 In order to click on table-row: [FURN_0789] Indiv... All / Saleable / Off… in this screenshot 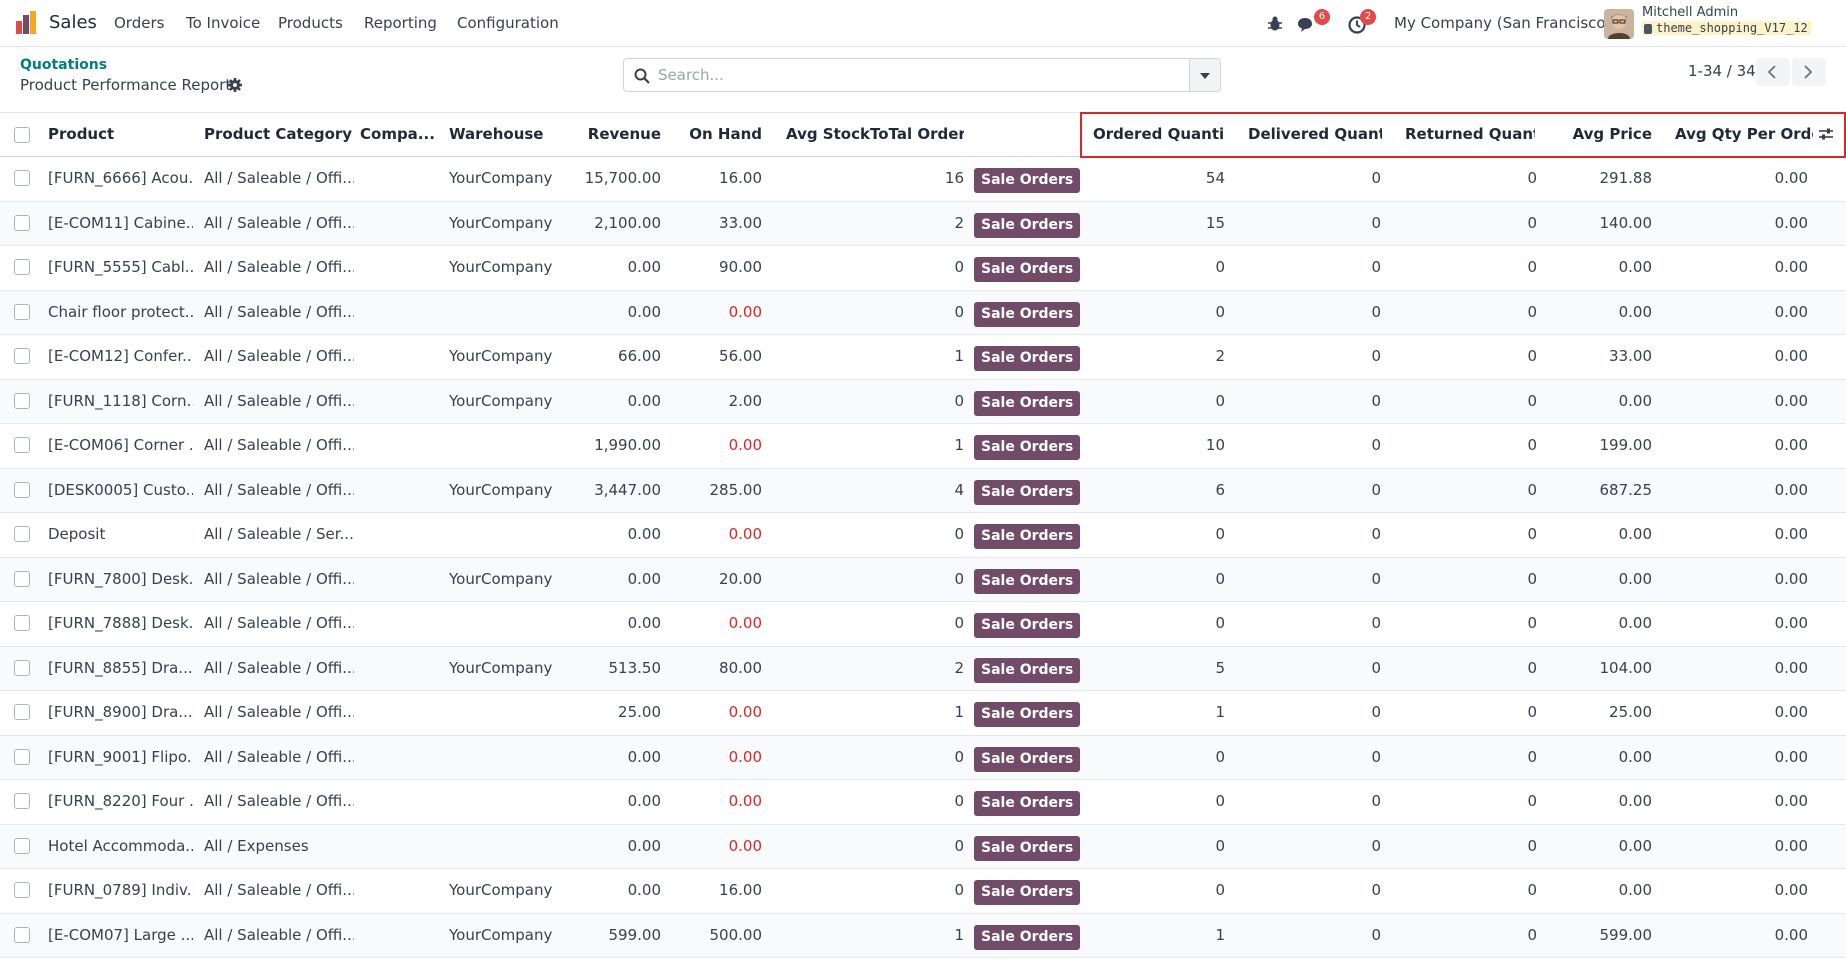, I will do `click(923, 891)`.